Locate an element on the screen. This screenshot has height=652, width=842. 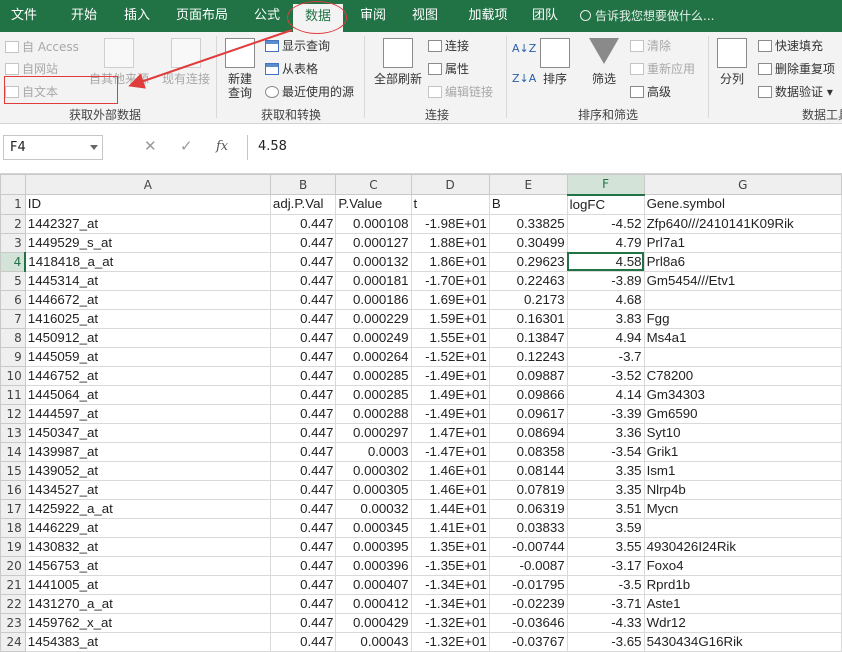
cell-e4: 0.29623 is located at coordinates (528, 261).